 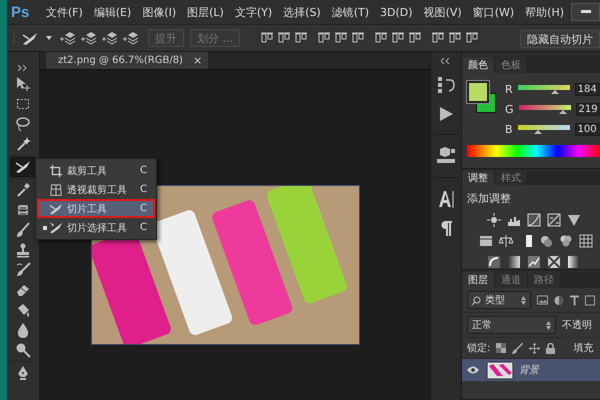 What do you see at coordinates (587, 89) in the screenshot?
I see `value-field: 184` at bounding box center [587, 89].